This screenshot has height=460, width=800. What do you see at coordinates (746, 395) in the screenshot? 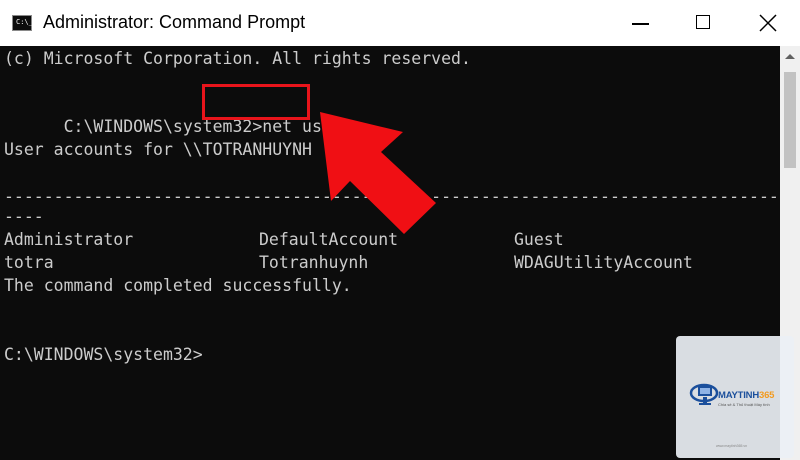
I see `watermark-brand: MAYTINH365` at bounding box center [746, 395].